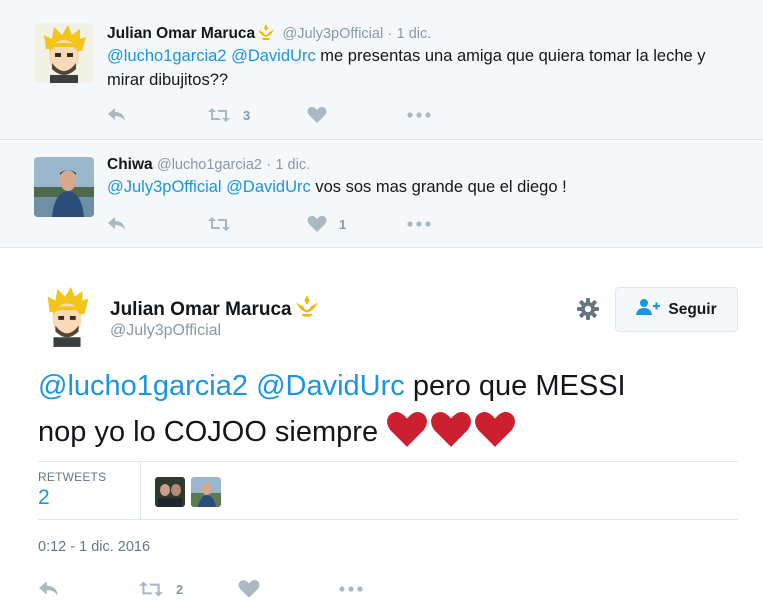  I want to click on author-handle: @lucho1garcia2, so click(209, 165).